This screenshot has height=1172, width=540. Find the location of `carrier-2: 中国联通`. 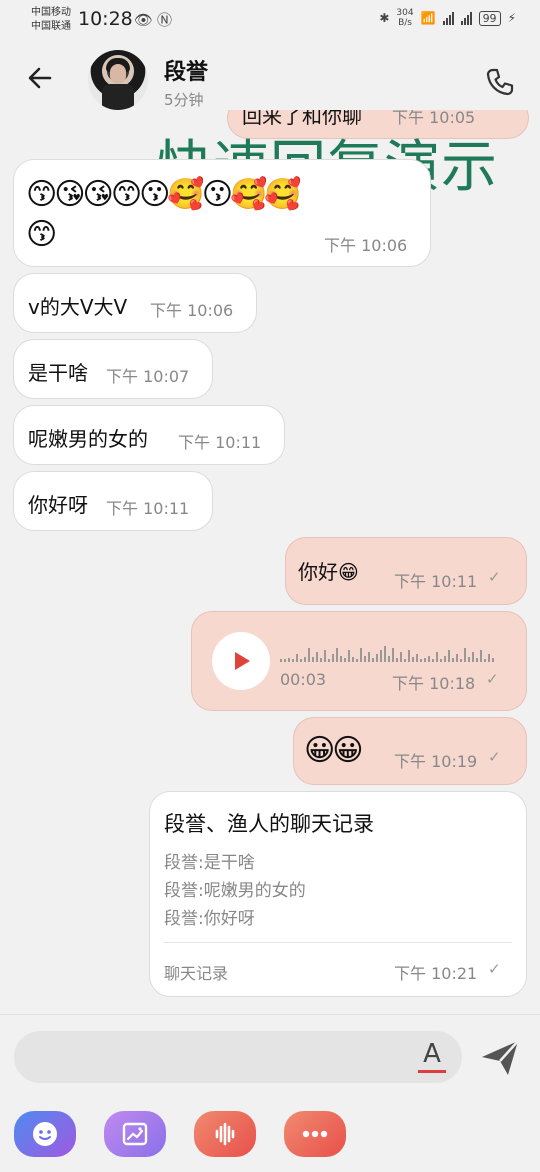

carrier-2: 中国联通 is located at coordinates (51, 26).